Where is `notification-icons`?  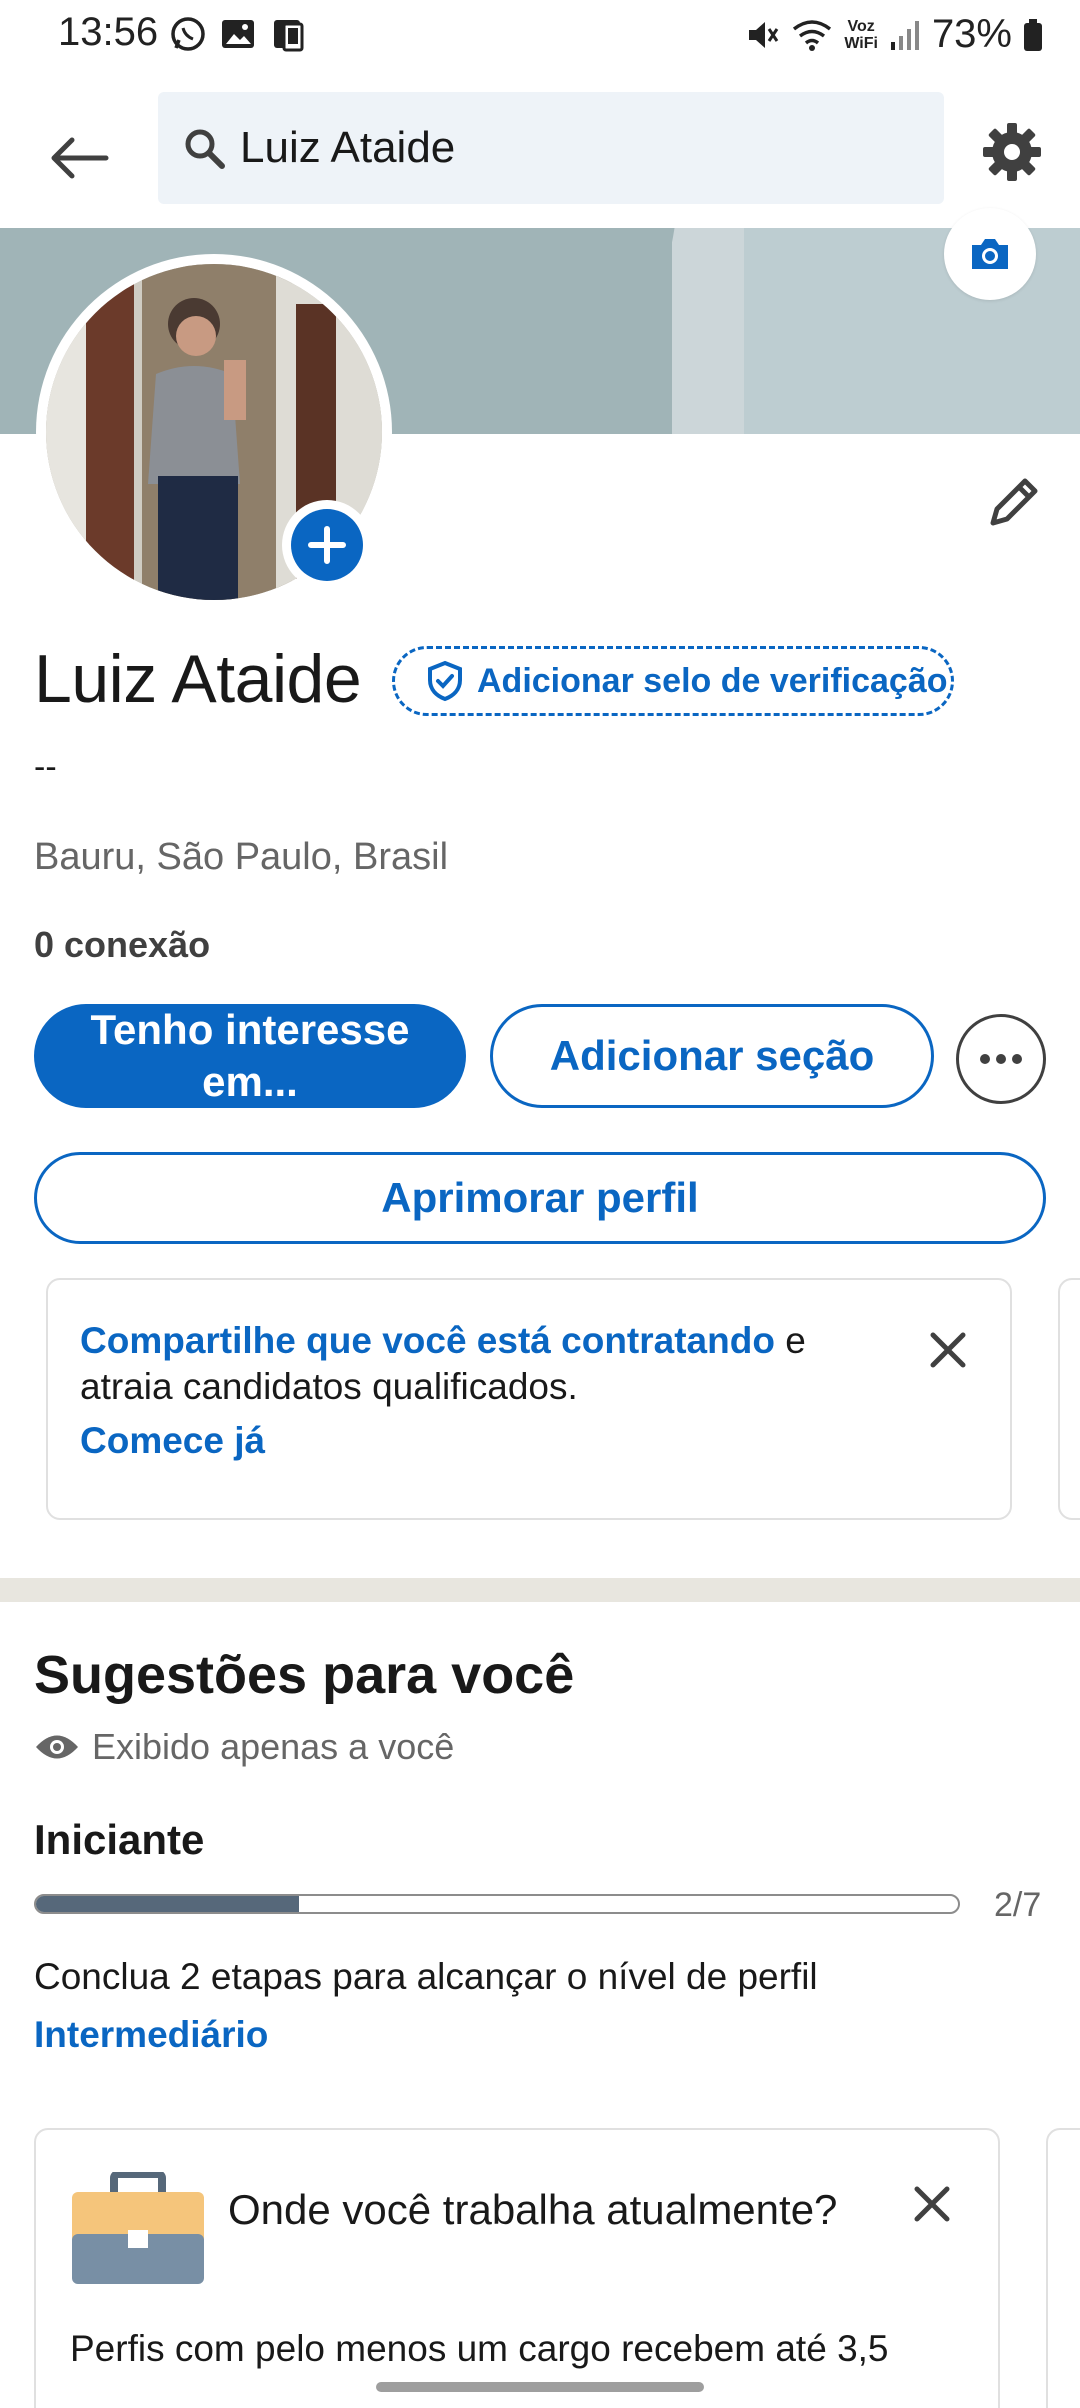
notification-icons is located at coordinates (238, 34).